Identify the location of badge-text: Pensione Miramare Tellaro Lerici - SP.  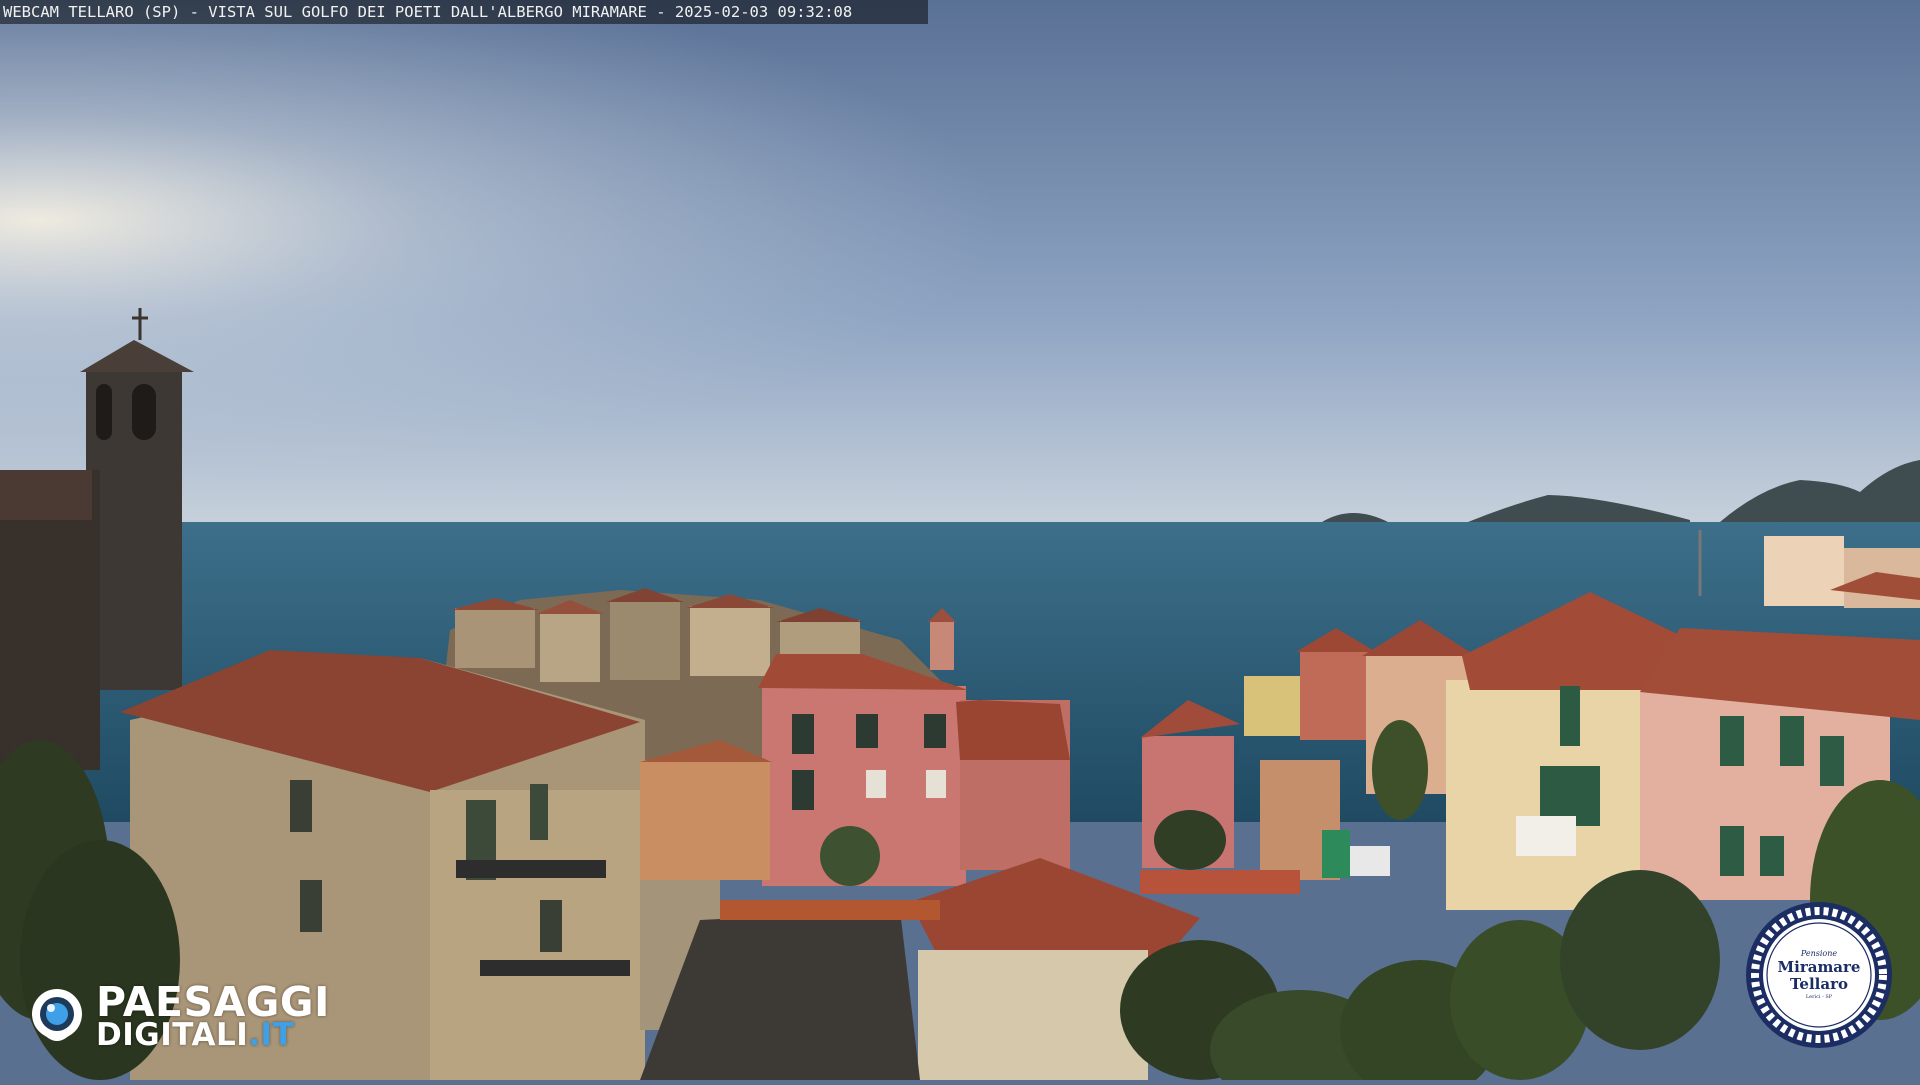
(1819, 975).